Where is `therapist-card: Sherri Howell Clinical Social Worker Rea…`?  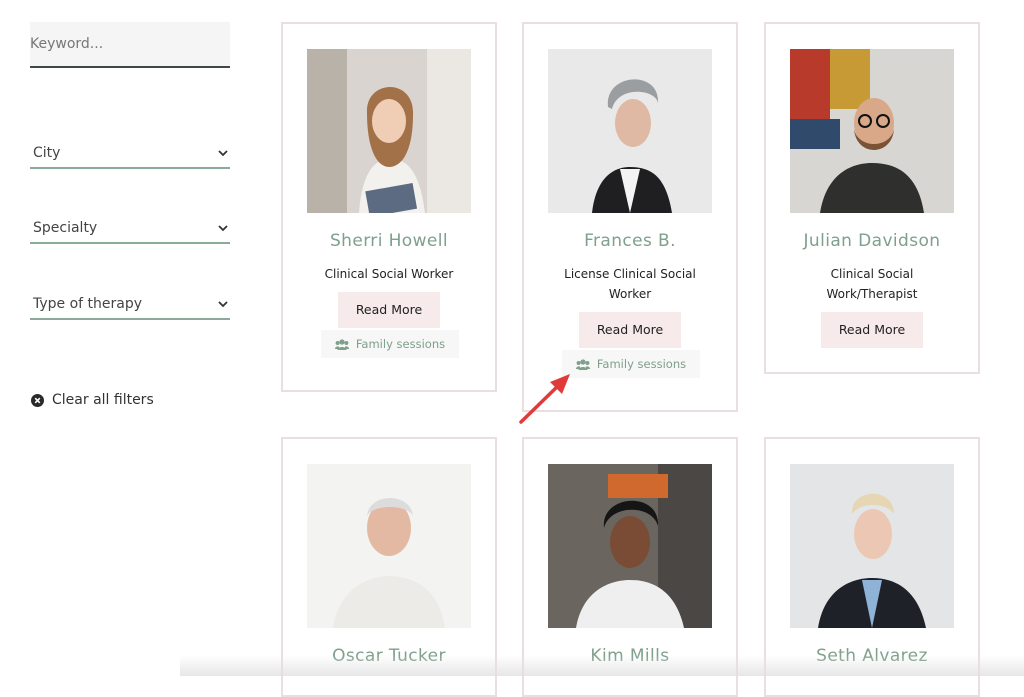 therapist-card: Sherri Howell Clinical Social Worker Rea… is located at coordinates (389, 207).